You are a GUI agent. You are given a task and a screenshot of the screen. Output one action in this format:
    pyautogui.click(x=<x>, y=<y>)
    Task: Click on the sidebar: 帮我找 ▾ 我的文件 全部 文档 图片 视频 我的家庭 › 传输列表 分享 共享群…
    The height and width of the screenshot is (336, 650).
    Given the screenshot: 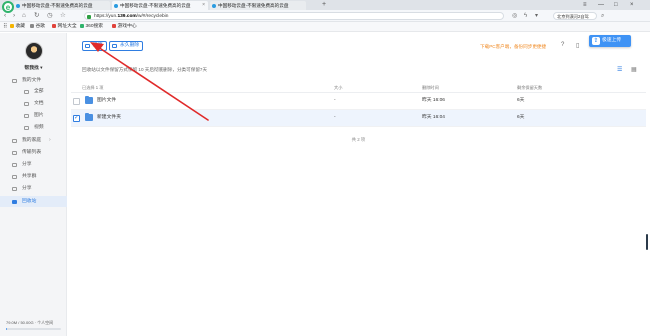 What is the action you would take?
    pyautogui.click(x=33, y=184)
    